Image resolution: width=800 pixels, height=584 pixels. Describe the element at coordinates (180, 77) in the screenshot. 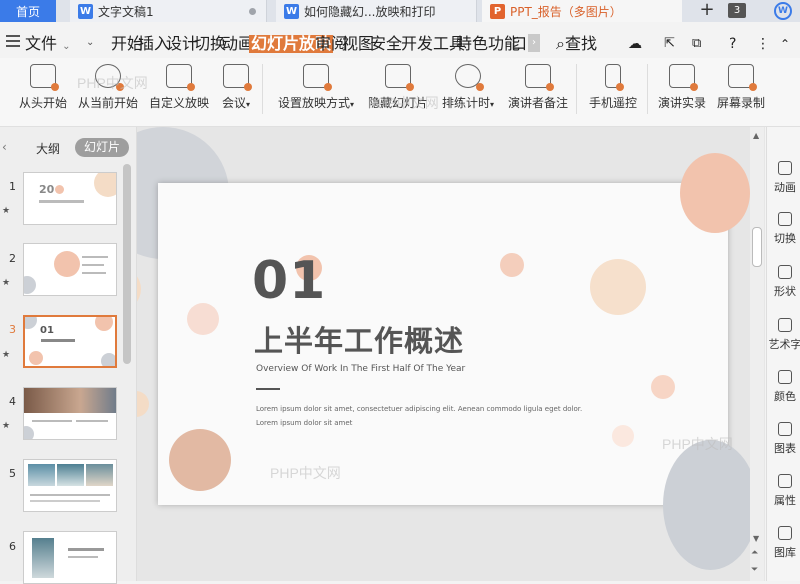

I see `custom-show-icon` at that location.